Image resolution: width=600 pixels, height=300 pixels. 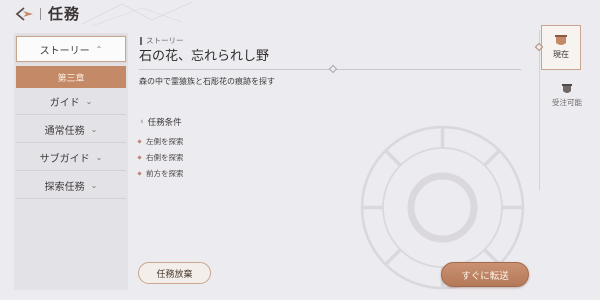 I want to click on category-bar, so click(x=141, y=40).